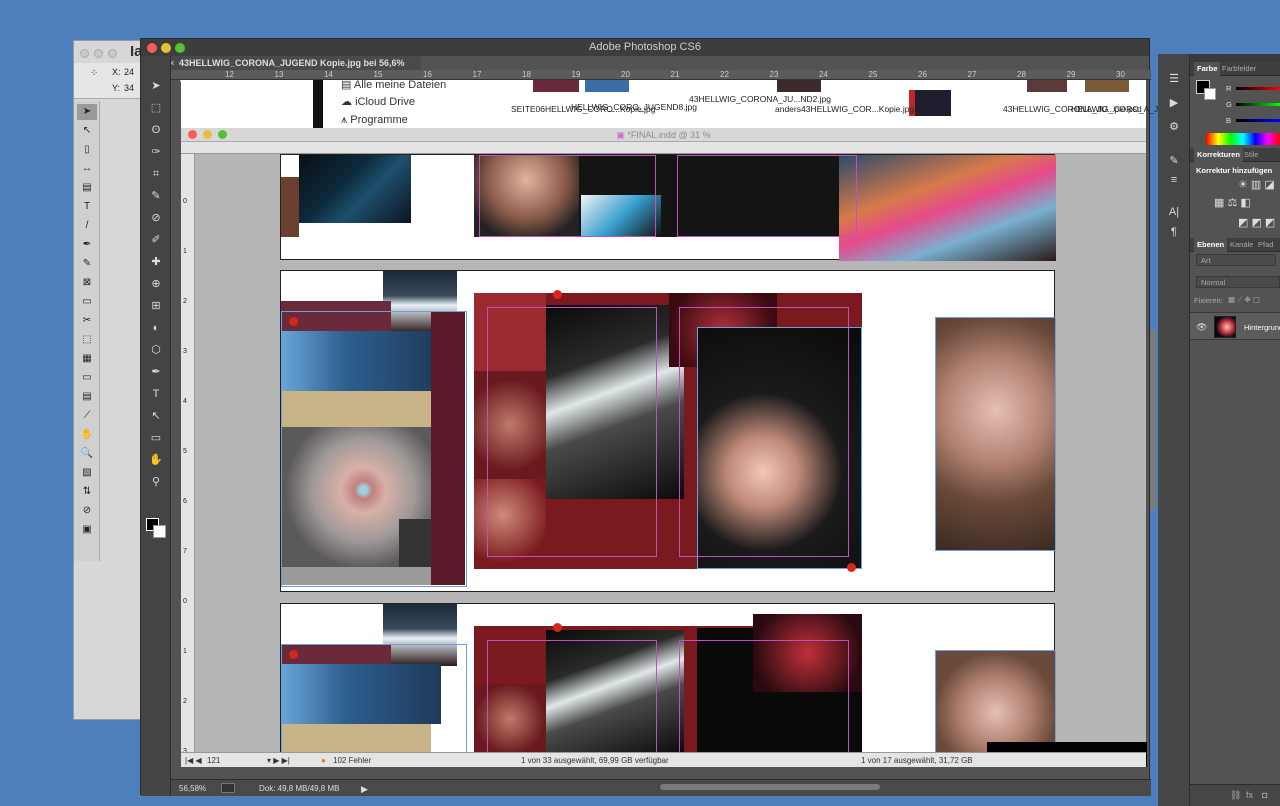  I want to click on eyedropper-tool-icon: ✎, so click(156, 196).